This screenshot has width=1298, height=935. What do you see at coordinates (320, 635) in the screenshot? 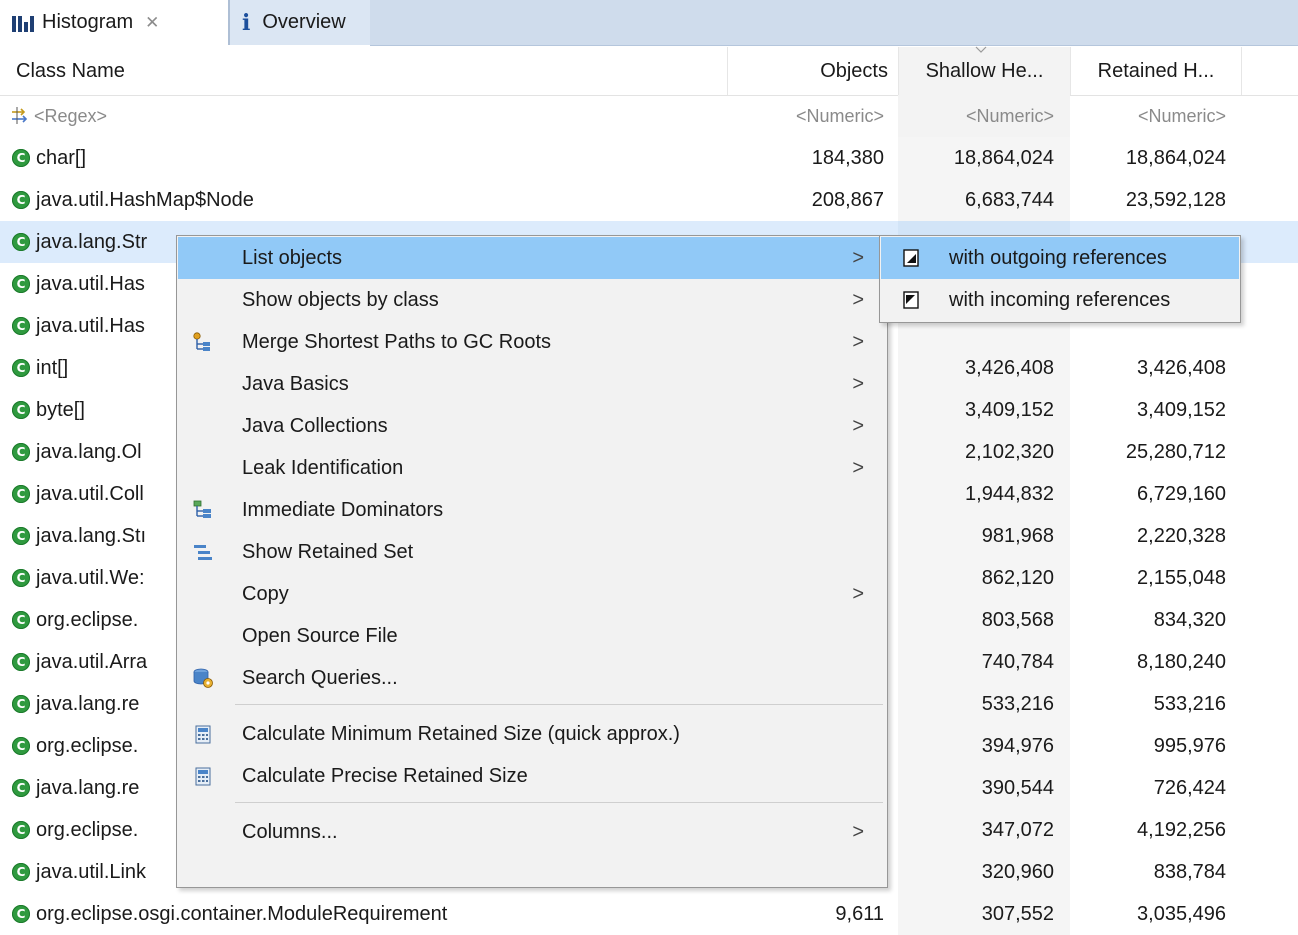
I see `menu-item-label: Open Source File` at bounding box center [320, 635].